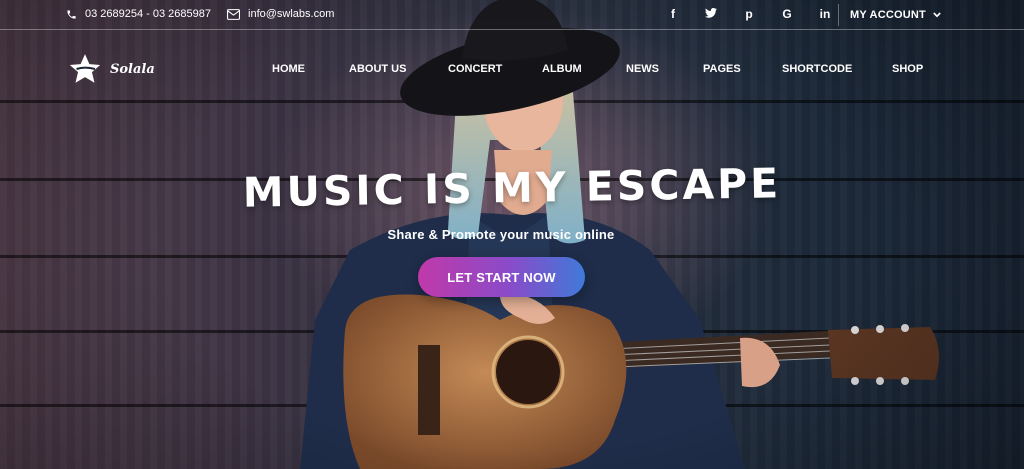 The width and height of the screenshot is (1024, 469). I want to click on star-logo-icon, so click(85, 68).